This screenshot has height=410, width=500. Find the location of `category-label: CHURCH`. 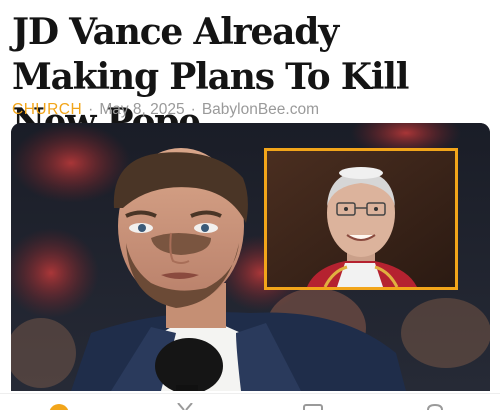

category-label: CHURCH is located at coordinates (47, 109).